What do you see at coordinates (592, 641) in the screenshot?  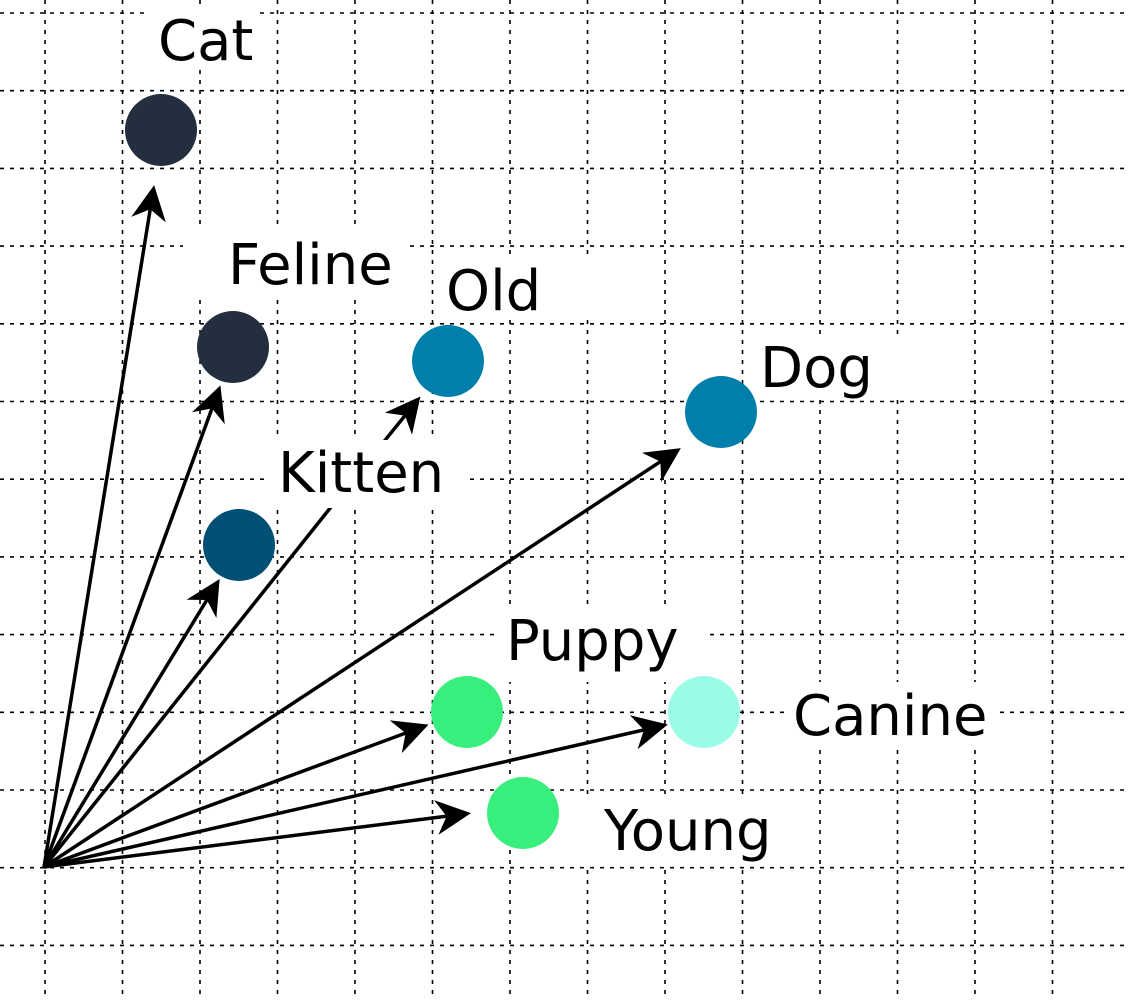 I see `puppy-label: Puppy` at bounding box center [592, 641].